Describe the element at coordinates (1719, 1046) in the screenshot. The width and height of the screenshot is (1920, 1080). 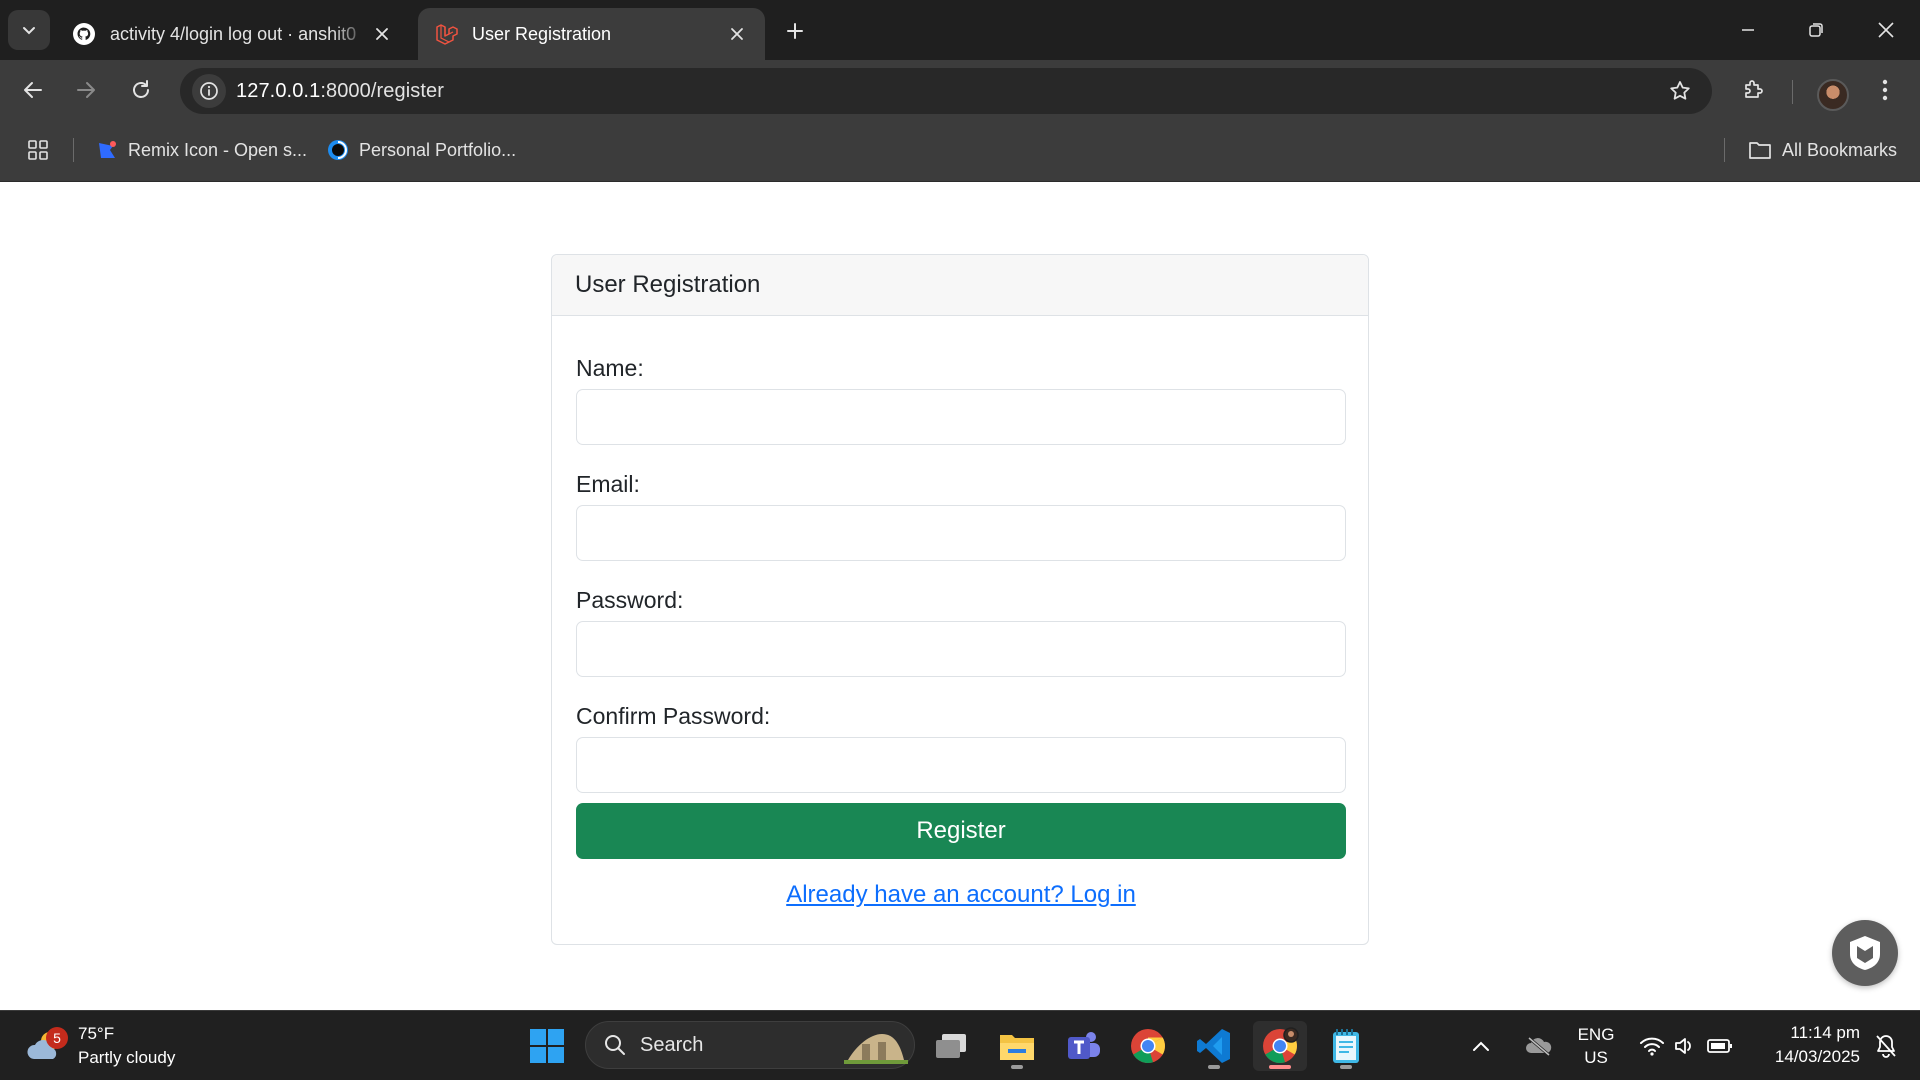
I see `battery-icon` at that location.